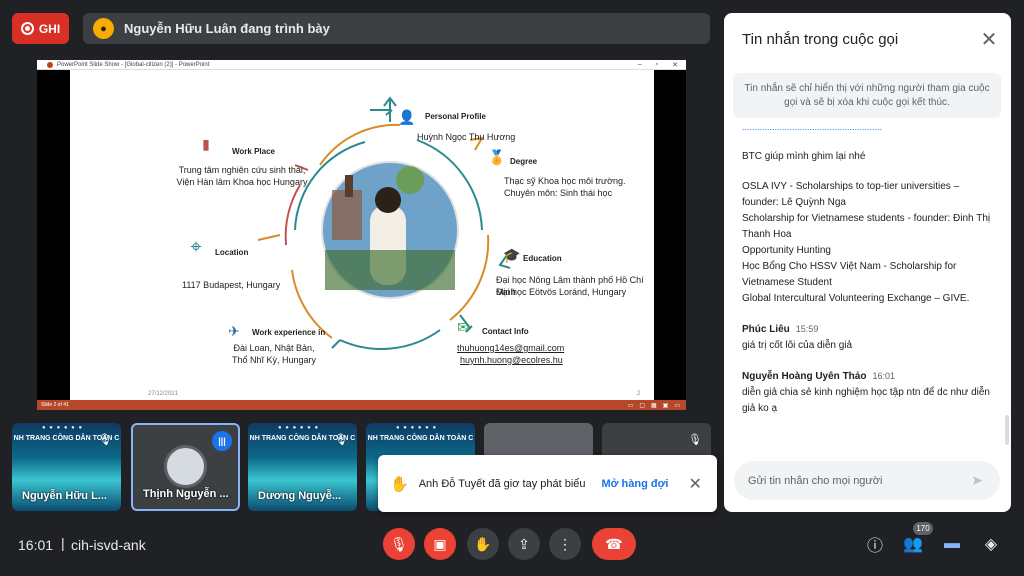 Image resolution: width=1024 pixels, height=576 pixels. Describe the element at coordinates (253, 151) in the screenshot. I see `work-place-label: Work Place` at that location.